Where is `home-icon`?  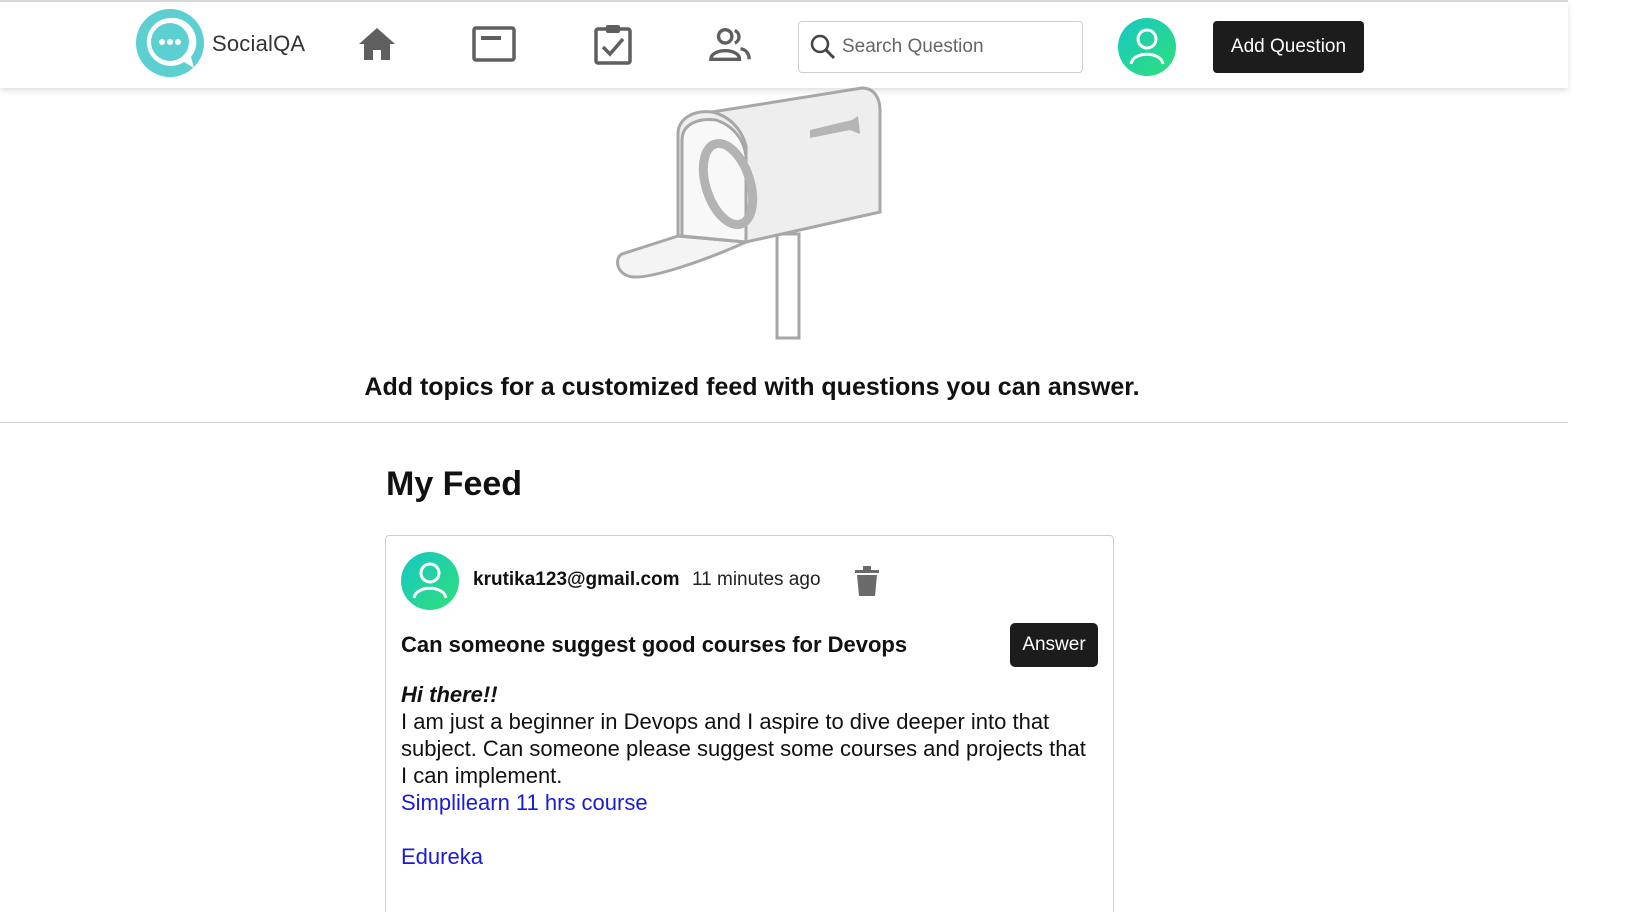 home-icon is located at coordinates (377, 44).